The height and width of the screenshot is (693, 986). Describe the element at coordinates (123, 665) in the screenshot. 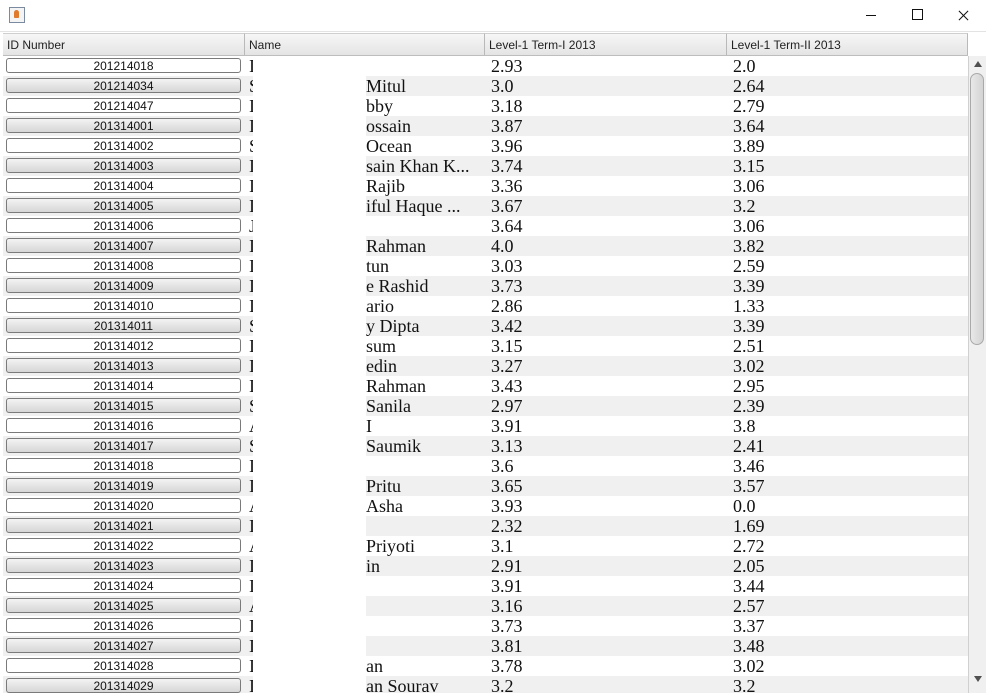

I see `id-button: 201314028` at that location.